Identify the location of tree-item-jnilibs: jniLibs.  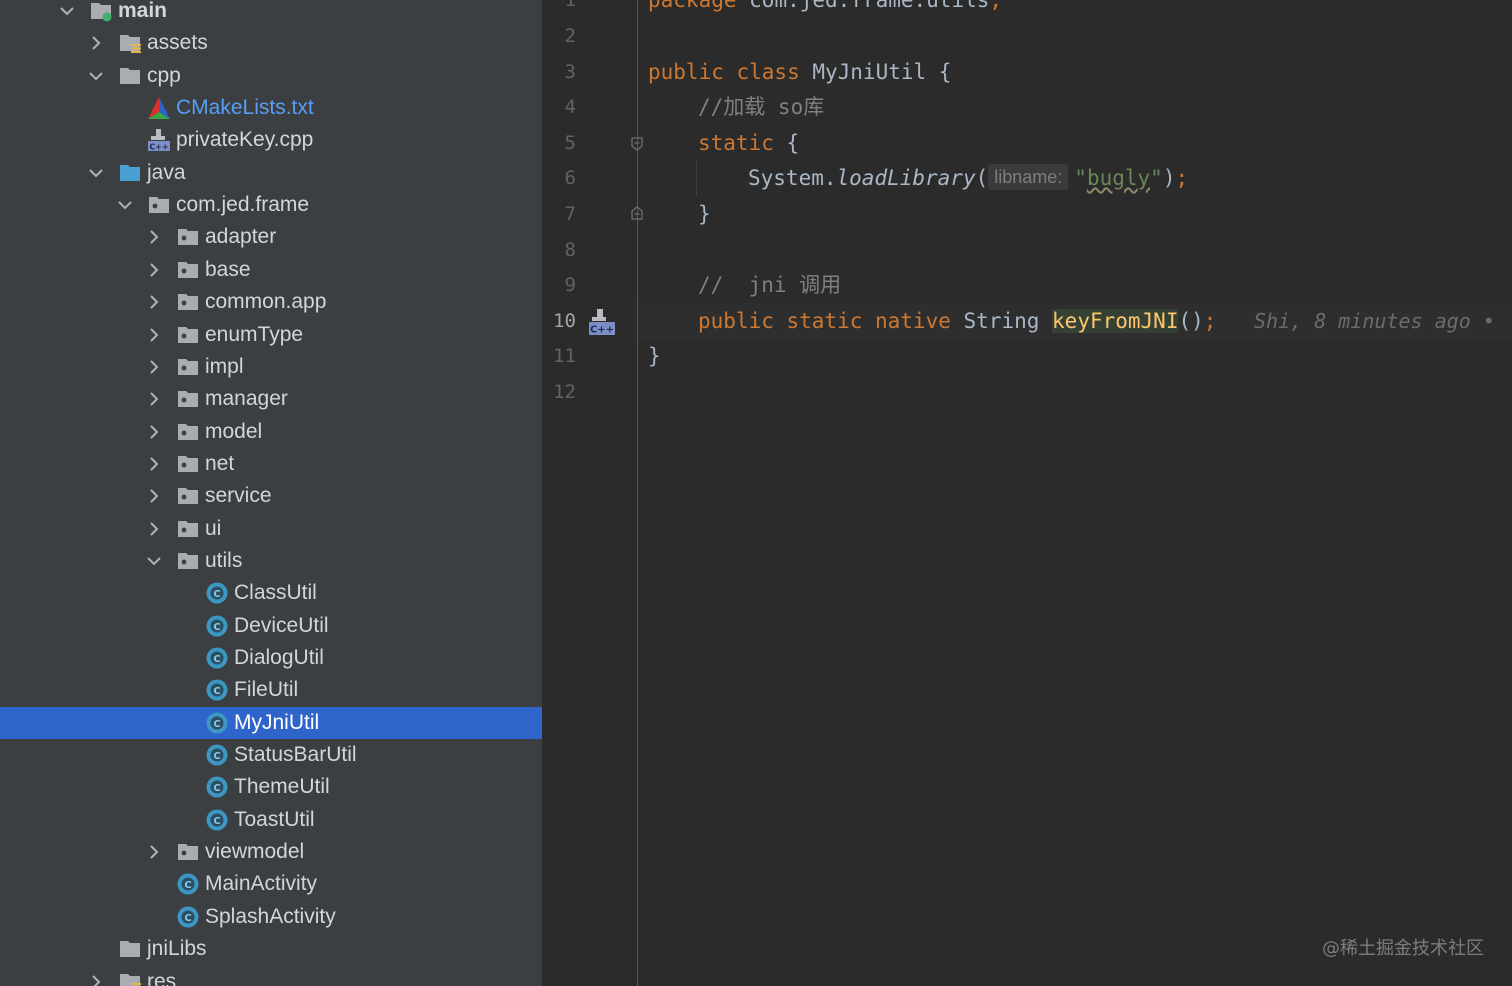
(271, 949).